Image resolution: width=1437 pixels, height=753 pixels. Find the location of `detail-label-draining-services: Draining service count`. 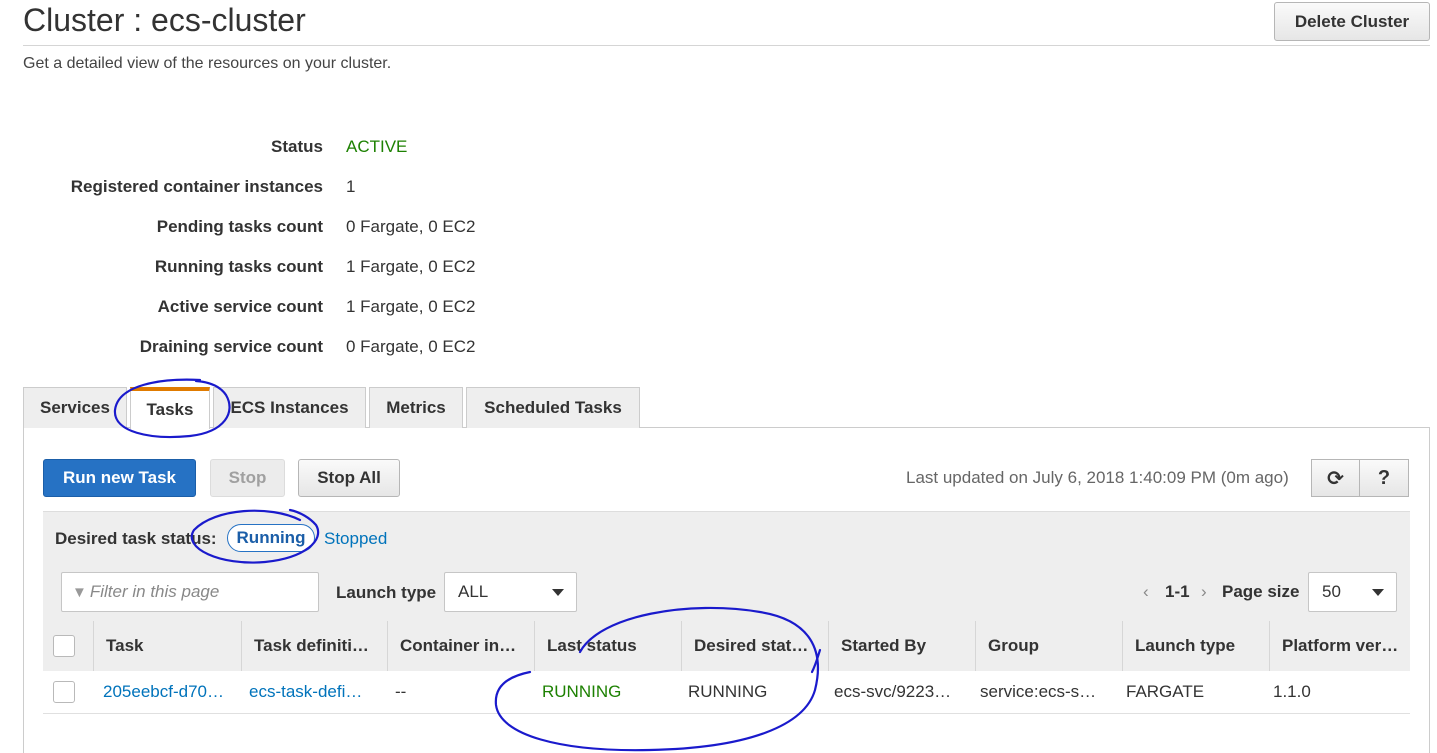

detail-label-draining-services: Draining service count is located at coordinates (231, 346).